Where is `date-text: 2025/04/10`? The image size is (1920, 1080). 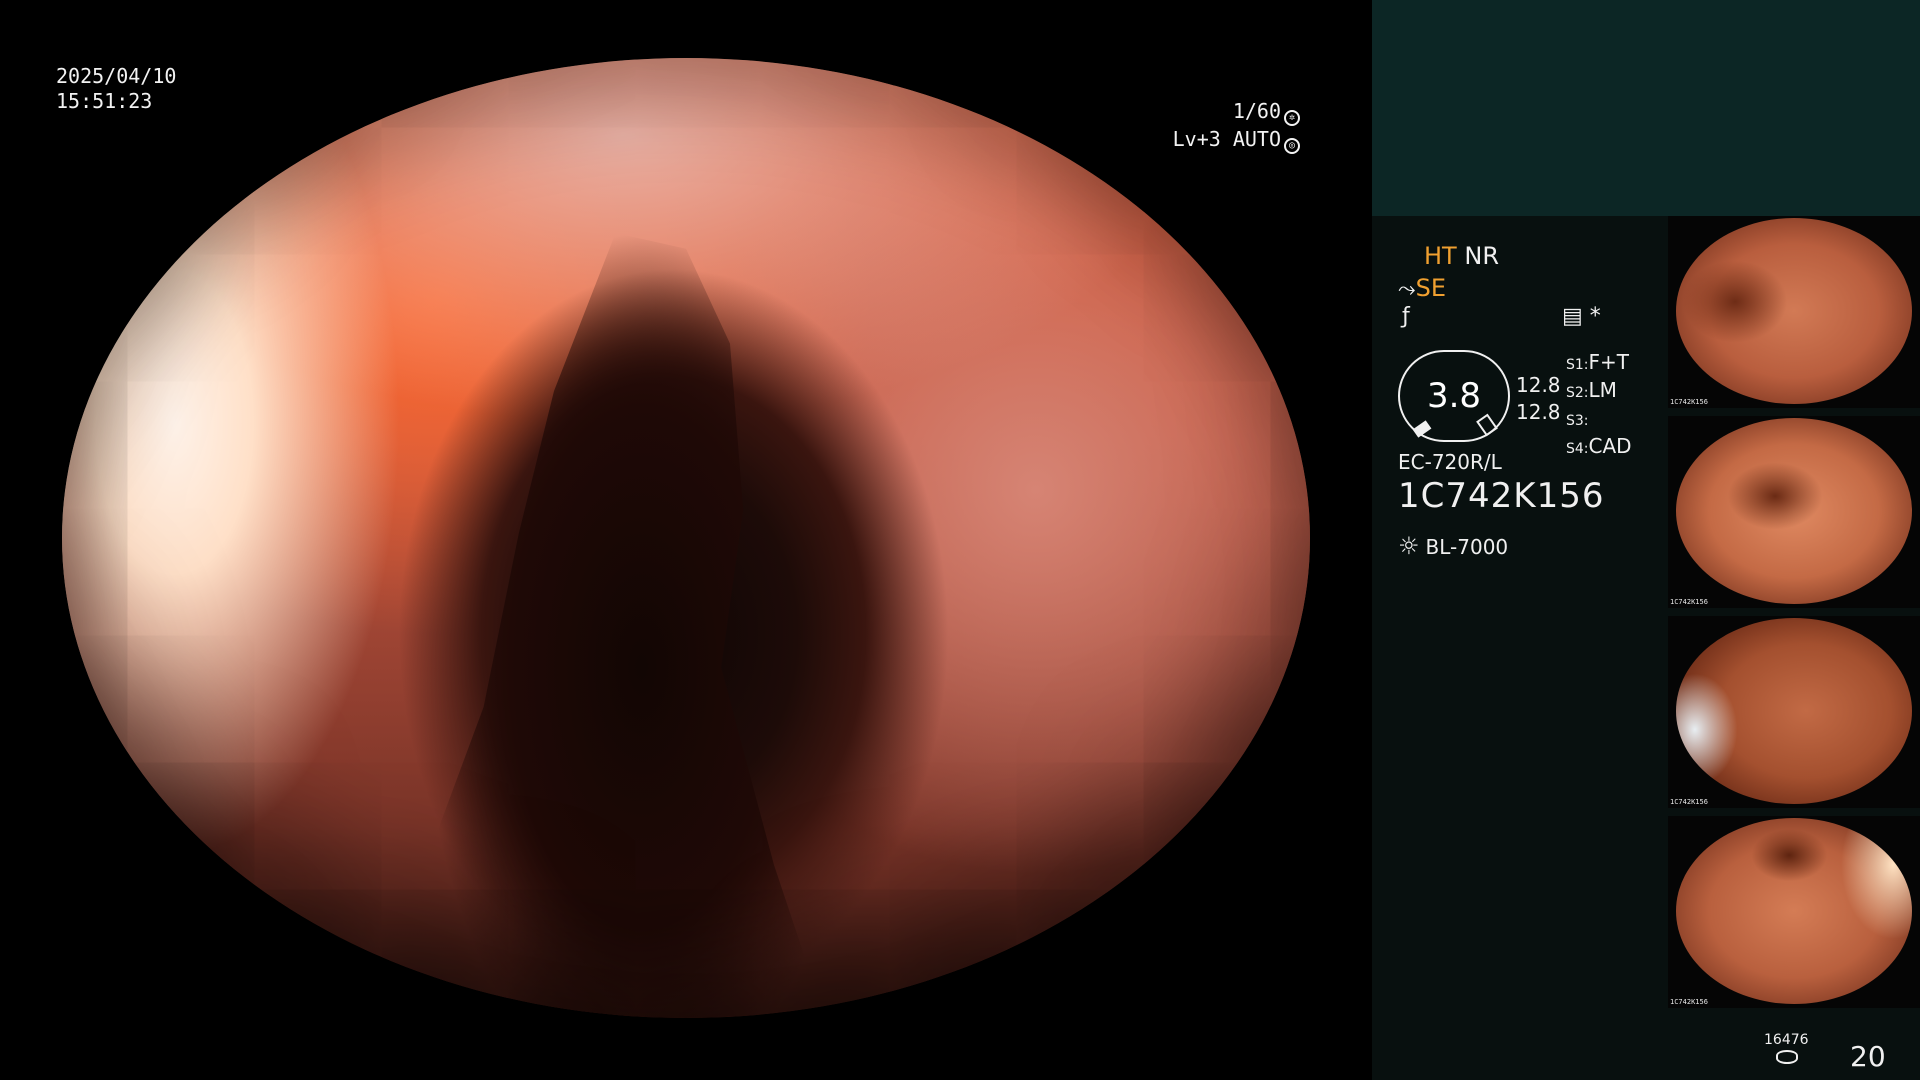
date-text: 2025/04/10 is located at coordinates (116, 76).